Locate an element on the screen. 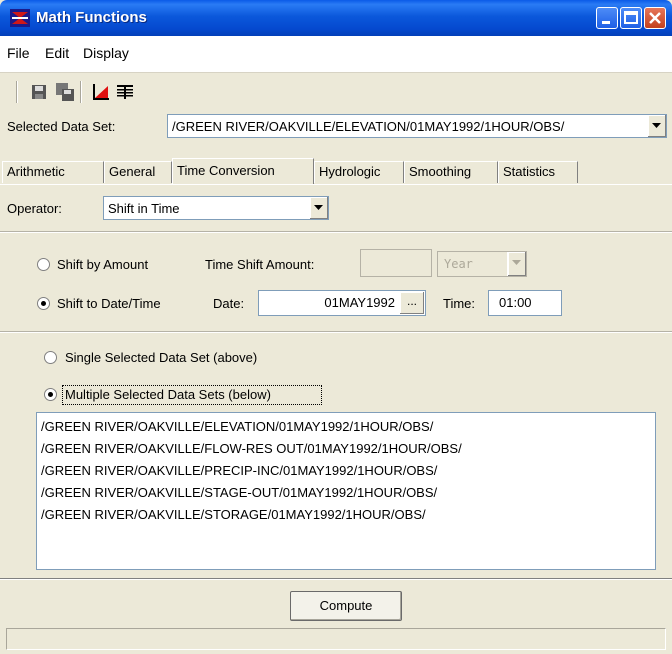 Image resolution: width=672 pixels, height=654 pixels. plot-icon is located at coordinates (101, 92).